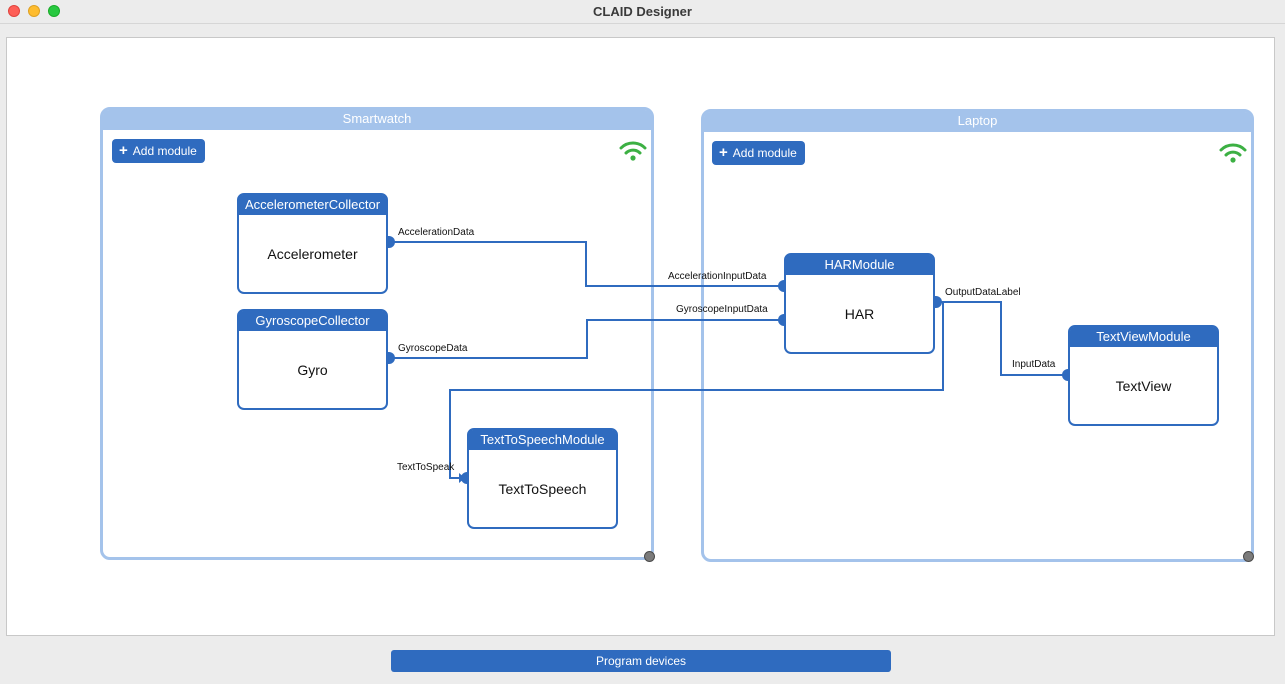 The image size is (1285, 684). What do you see at coordinates (717, 276) in the screenshot?
I see `connection-label: AccelerationInputData` at bounding box center [717, 276].